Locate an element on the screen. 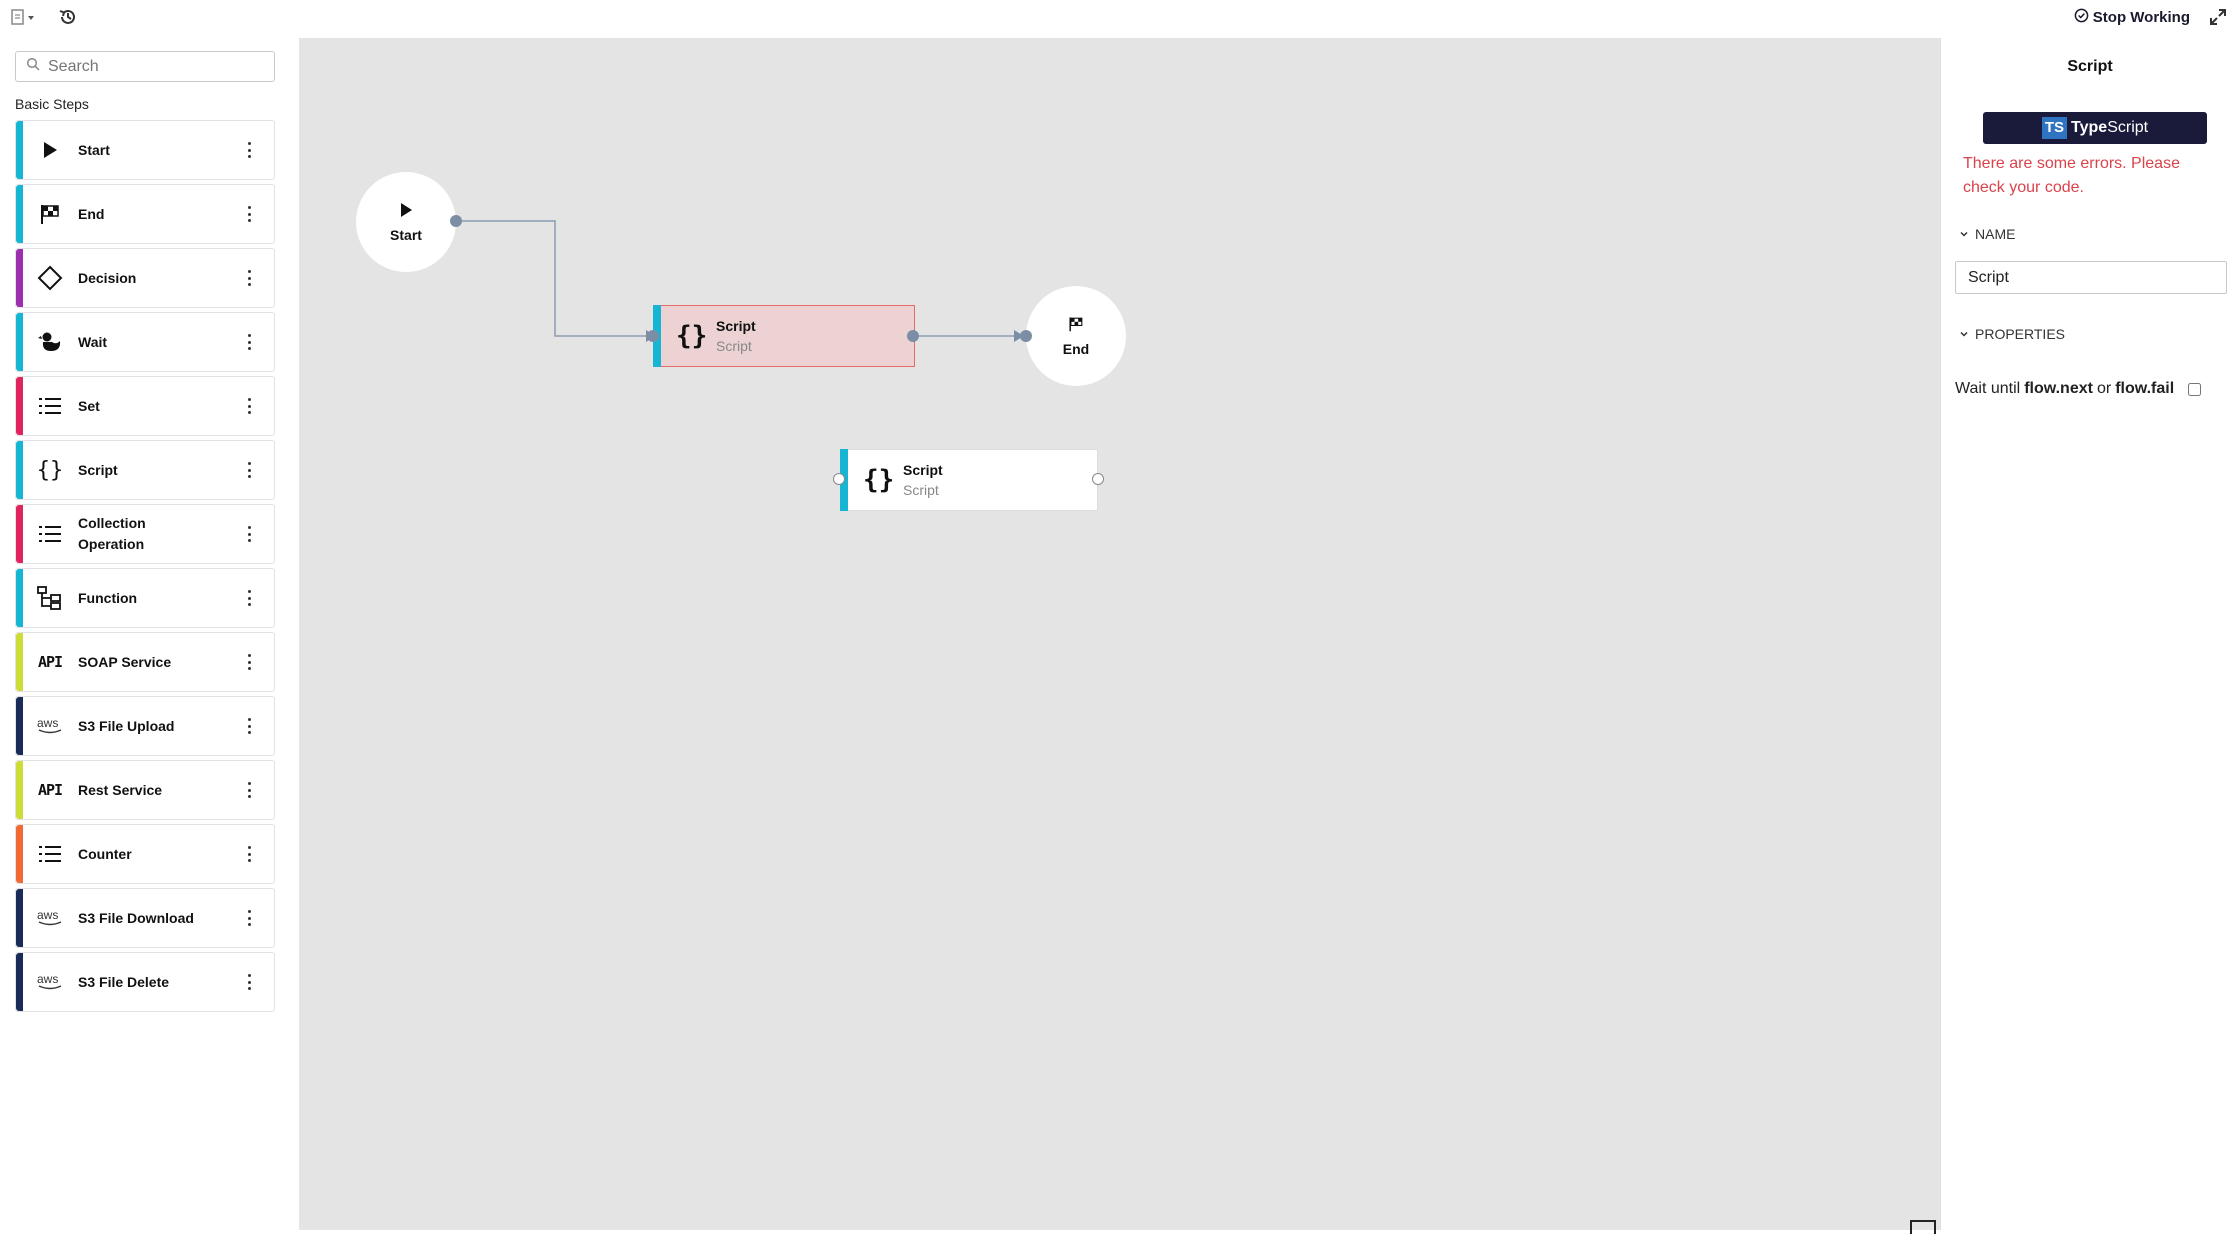  script-node-title: Script is located at coordinates (736, 326).